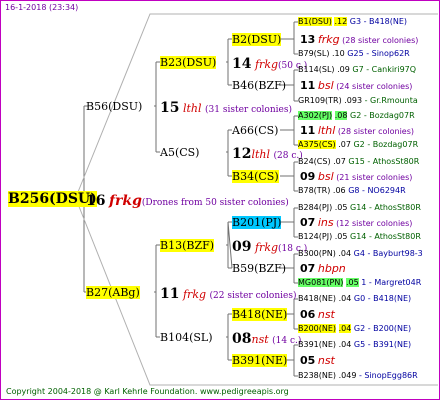 The height and width of the screenshot is (400, 440). What do you see at coordinates (255, 130) in the screenshot?
I see `gen3-node-a66: A66(CS)` at bounding box center [255, 130].